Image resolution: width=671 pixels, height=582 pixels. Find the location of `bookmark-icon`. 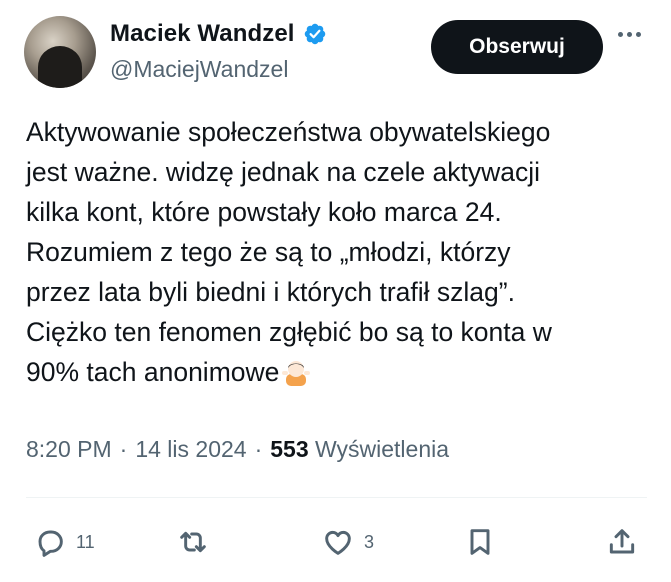

bookmark-icon is located at coordinates (480, 542).